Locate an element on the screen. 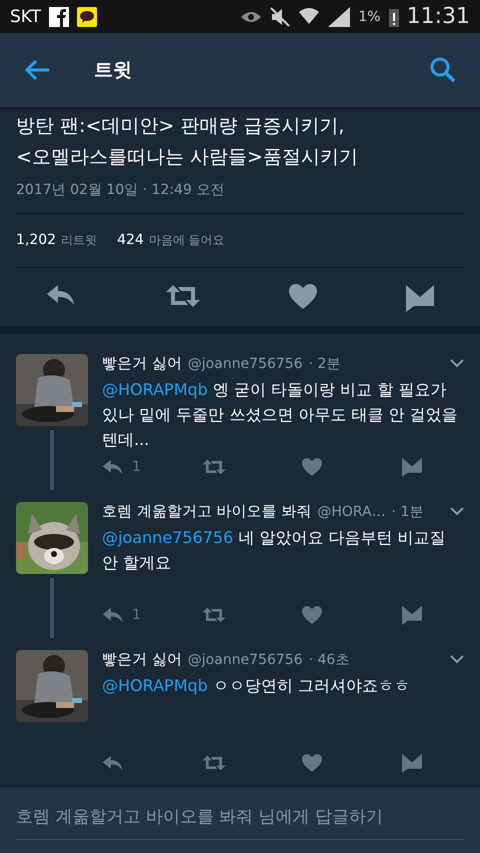 The image size is (480, 853). chat-app-icon is located at coordinates (87, 16).